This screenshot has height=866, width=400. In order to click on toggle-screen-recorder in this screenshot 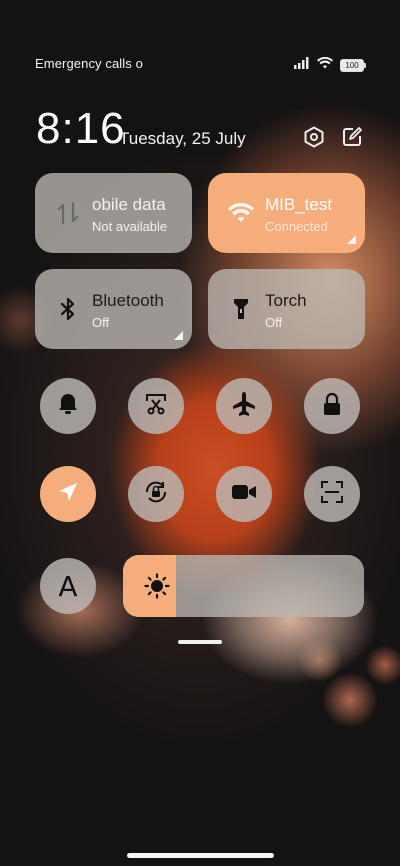, I will do `click(244, 494)`.